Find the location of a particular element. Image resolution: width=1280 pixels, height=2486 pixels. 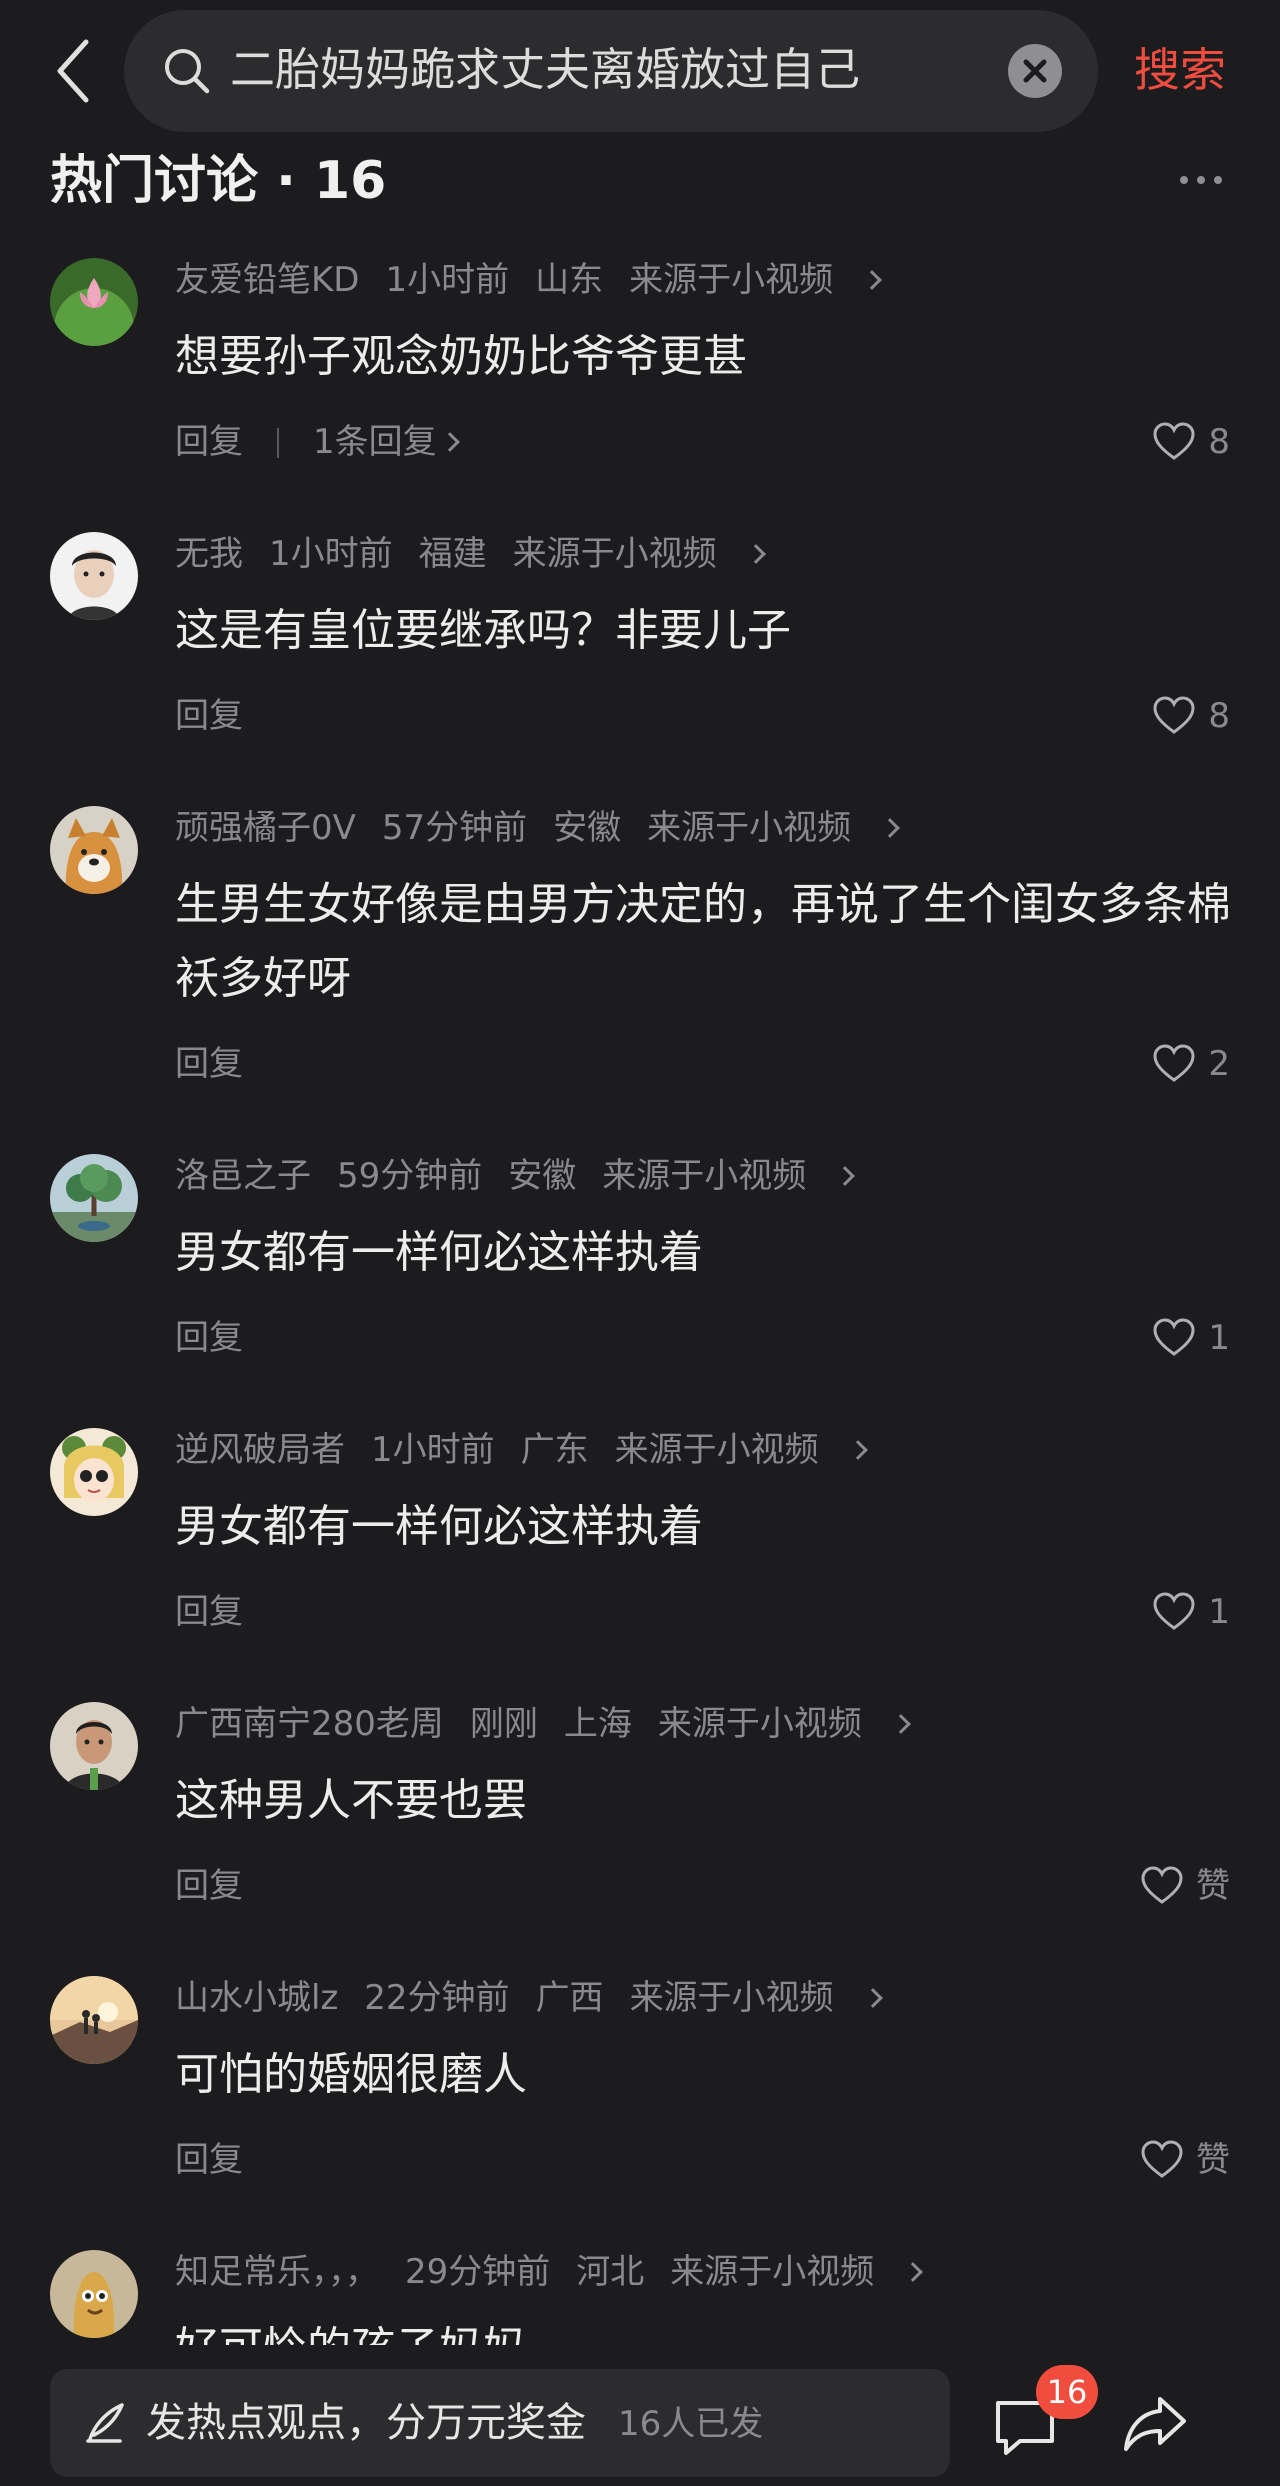

view-replies-link: 1条回复 is located at coordinates (386, 442).